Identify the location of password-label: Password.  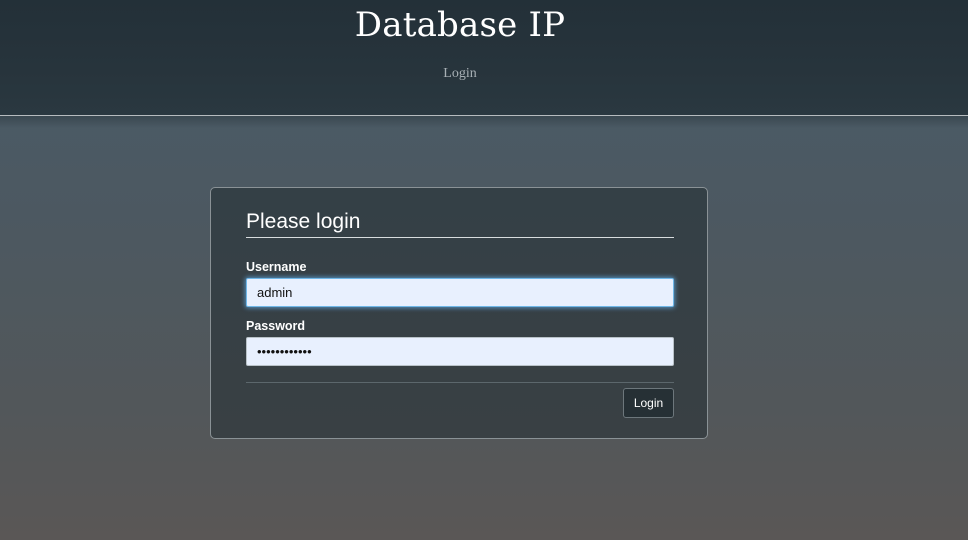
(276, 326).